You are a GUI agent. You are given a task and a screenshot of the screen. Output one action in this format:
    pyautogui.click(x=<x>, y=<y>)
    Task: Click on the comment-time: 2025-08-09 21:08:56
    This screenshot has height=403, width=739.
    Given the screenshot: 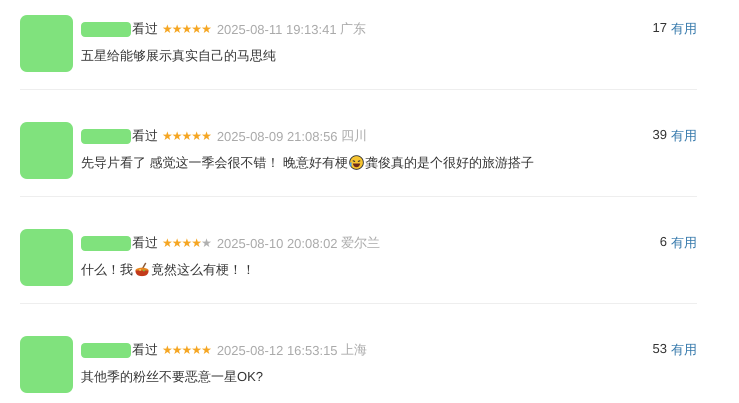 What is the action you would take?
    pyautogui.click(x=277, y=136)
    